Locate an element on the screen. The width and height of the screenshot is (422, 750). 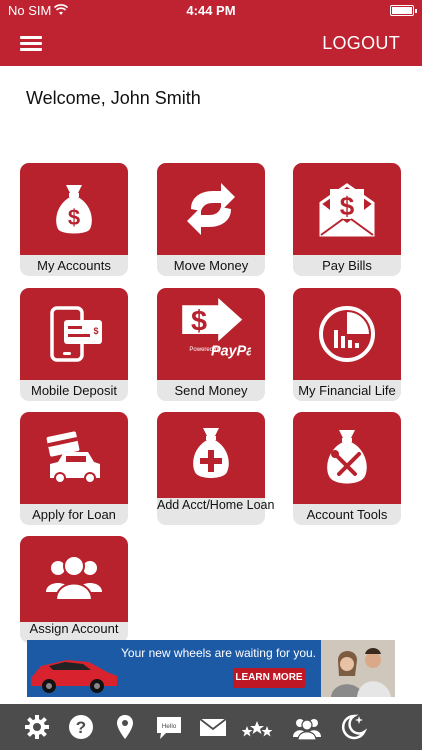
money-bag-plus-icon is located at coordinates (211, 453).